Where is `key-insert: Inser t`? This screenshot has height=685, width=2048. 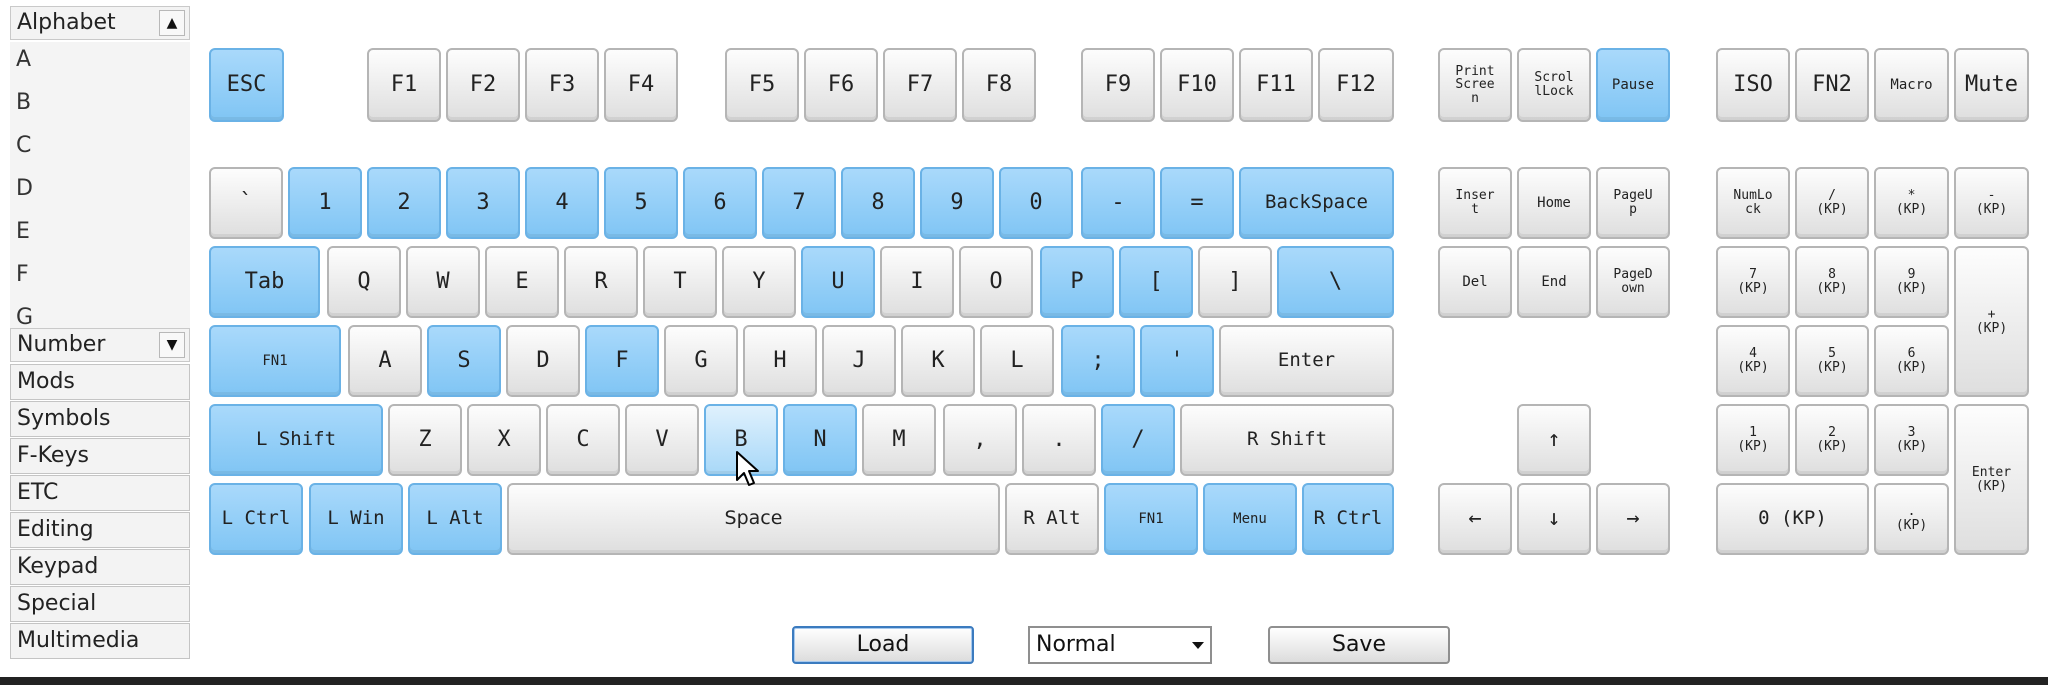 key-insert: Inser t is located at coordinates (1475, 203).